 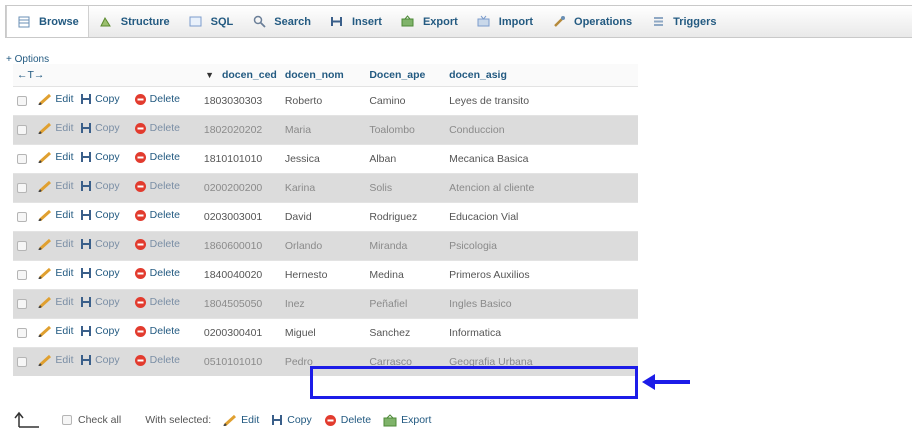 I want to click on bulk-delete-button: Delete, so click(x=347, y=420).